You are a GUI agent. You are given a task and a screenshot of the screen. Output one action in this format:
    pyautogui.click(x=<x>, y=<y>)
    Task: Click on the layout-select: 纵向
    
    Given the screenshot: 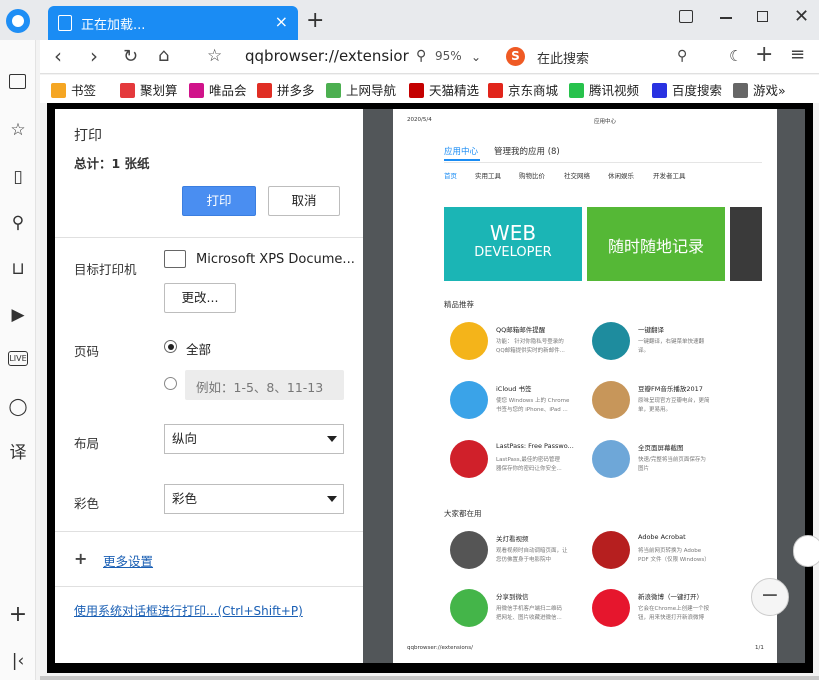 What is the action you would take?
    pyautogui.click(x=254, y=439)
    